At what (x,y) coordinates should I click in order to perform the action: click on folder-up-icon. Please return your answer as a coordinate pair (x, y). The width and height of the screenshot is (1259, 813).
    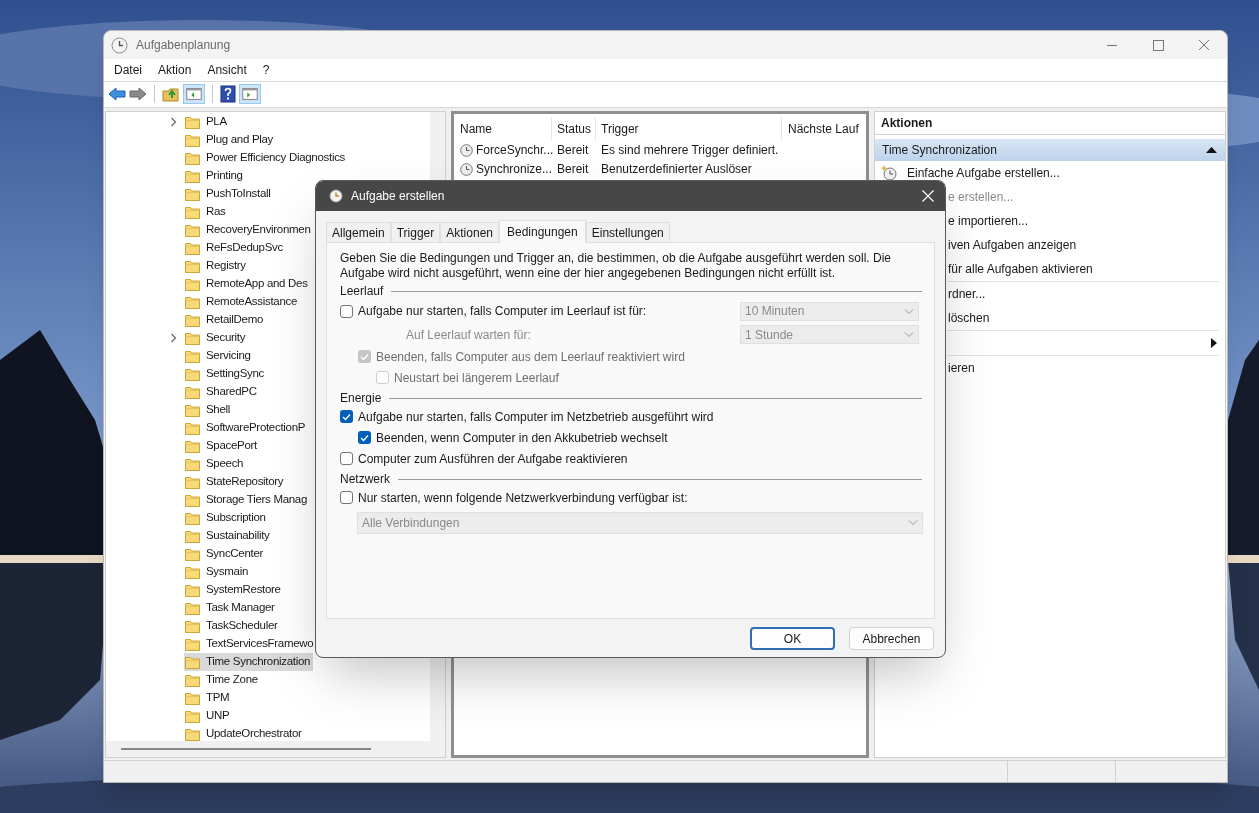
    Looking at the image, I should click on (171, 94).